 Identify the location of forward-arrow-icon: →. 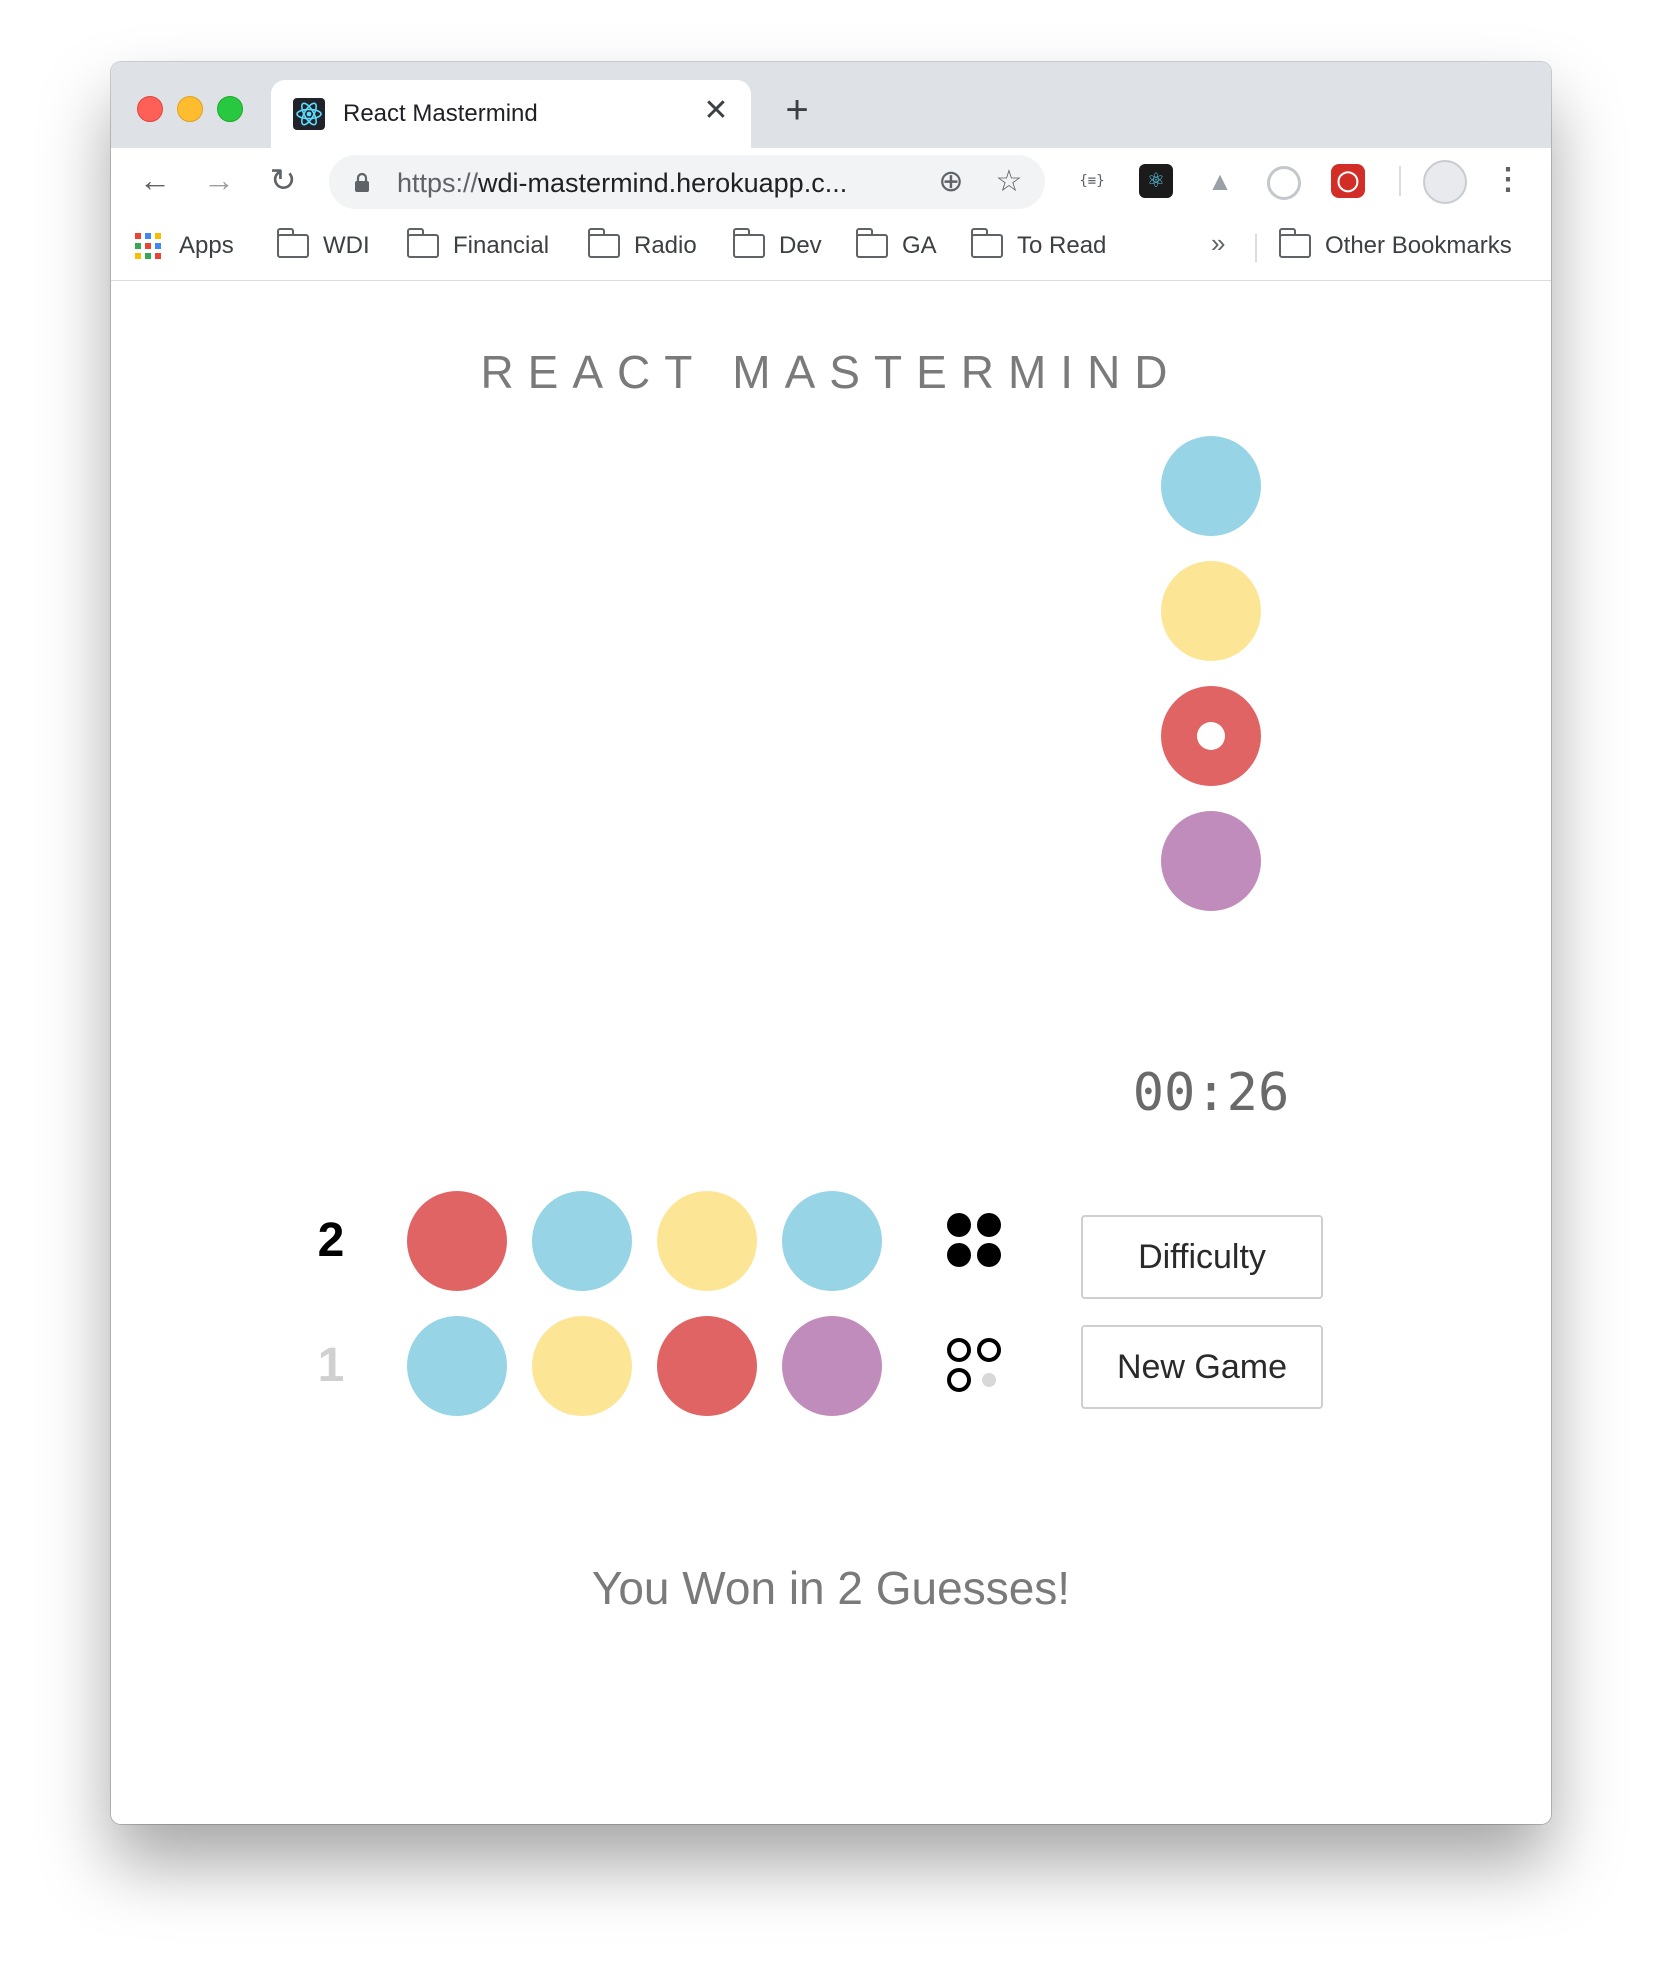
(219, 180).